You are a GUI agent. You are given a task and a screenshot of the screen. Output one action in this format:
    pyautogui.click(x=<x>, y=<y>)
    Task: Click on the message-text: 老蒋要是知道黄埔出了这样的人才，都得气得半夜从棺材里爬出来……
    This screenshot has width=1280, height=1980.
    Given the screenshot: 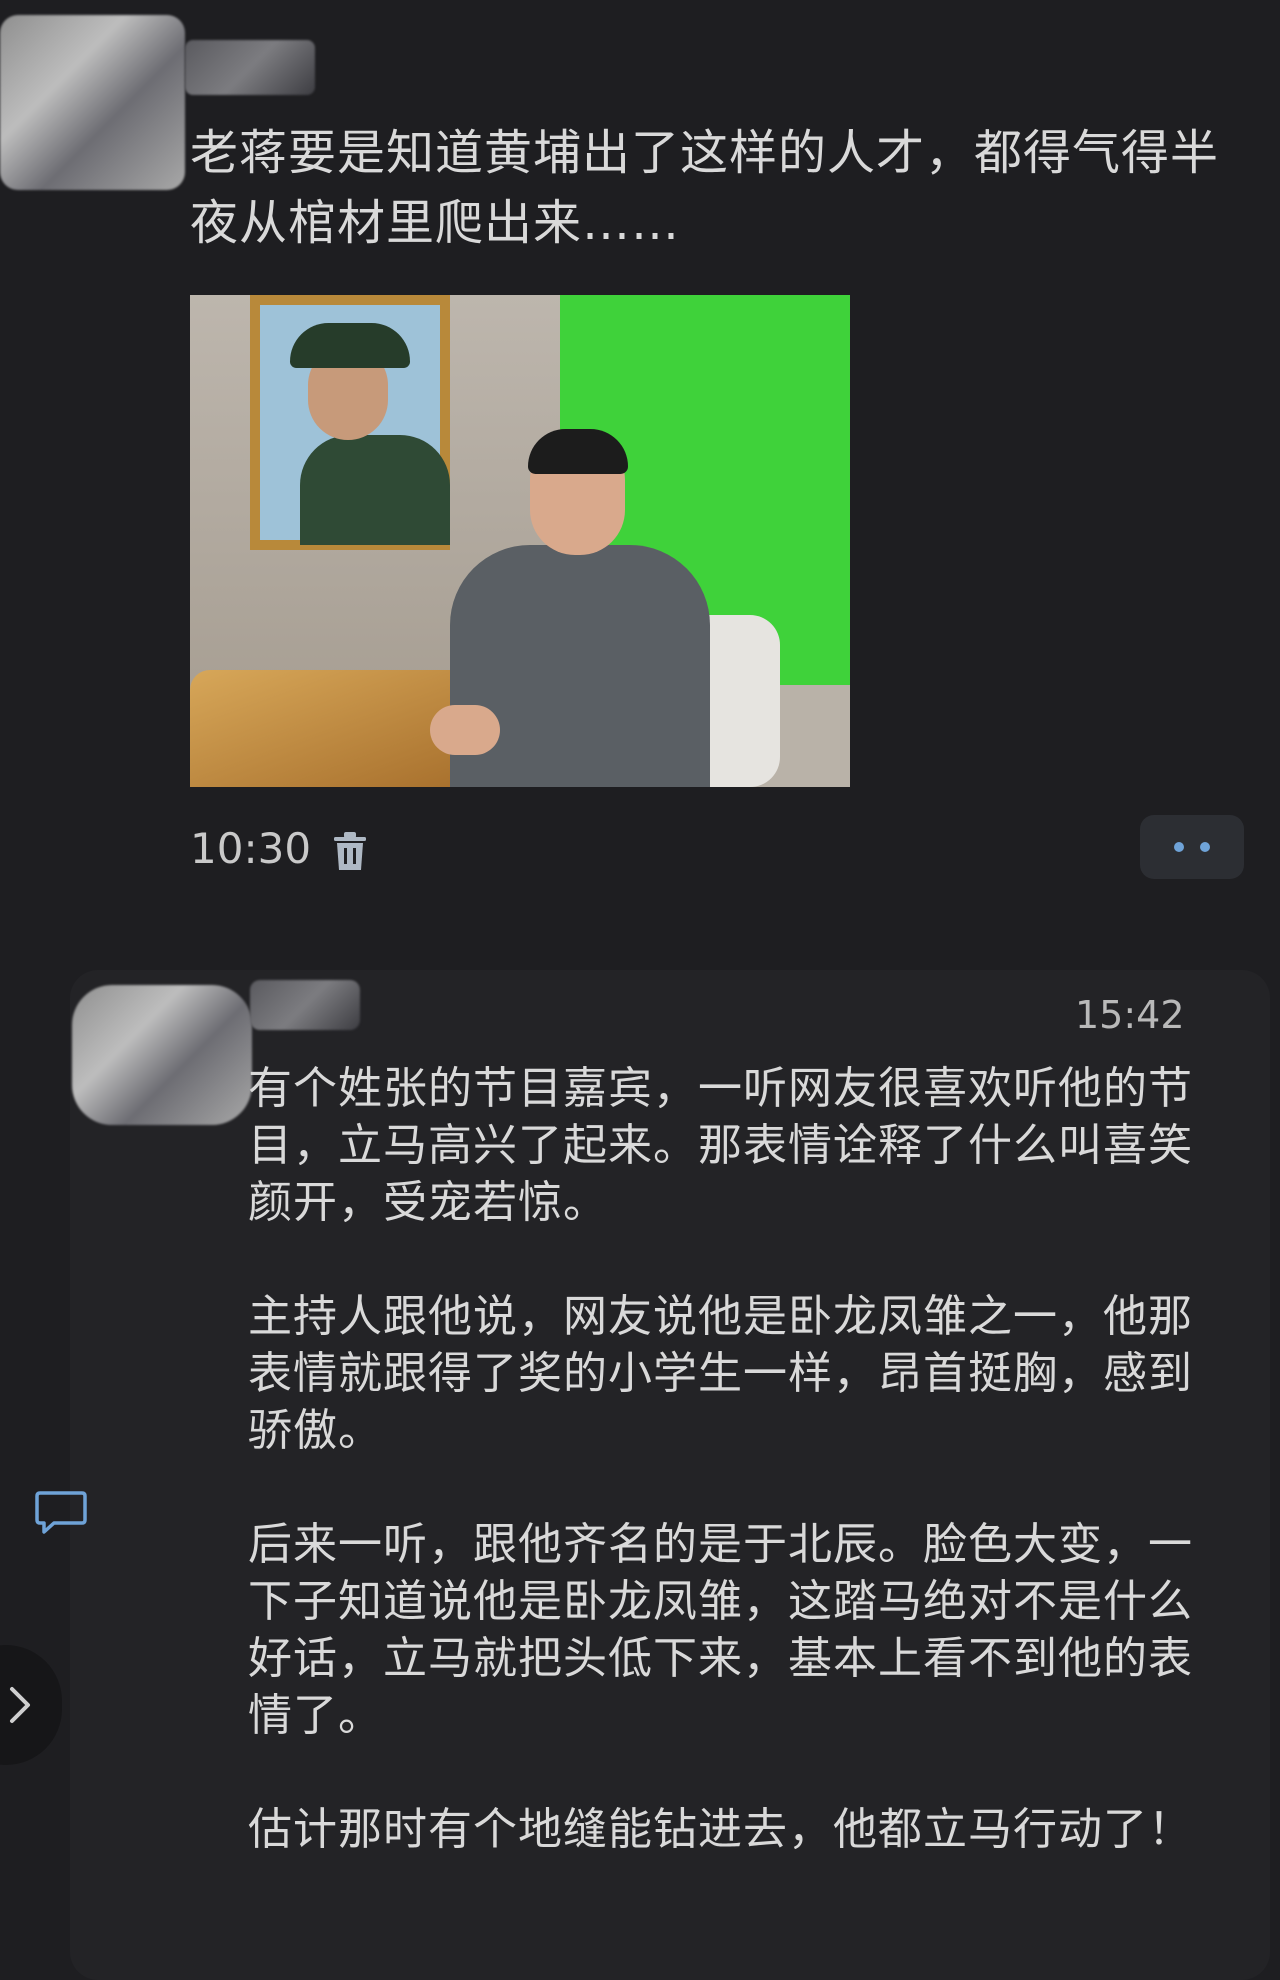 What is the action you would take?
    pyautogui.click(x=705, y=188)
    